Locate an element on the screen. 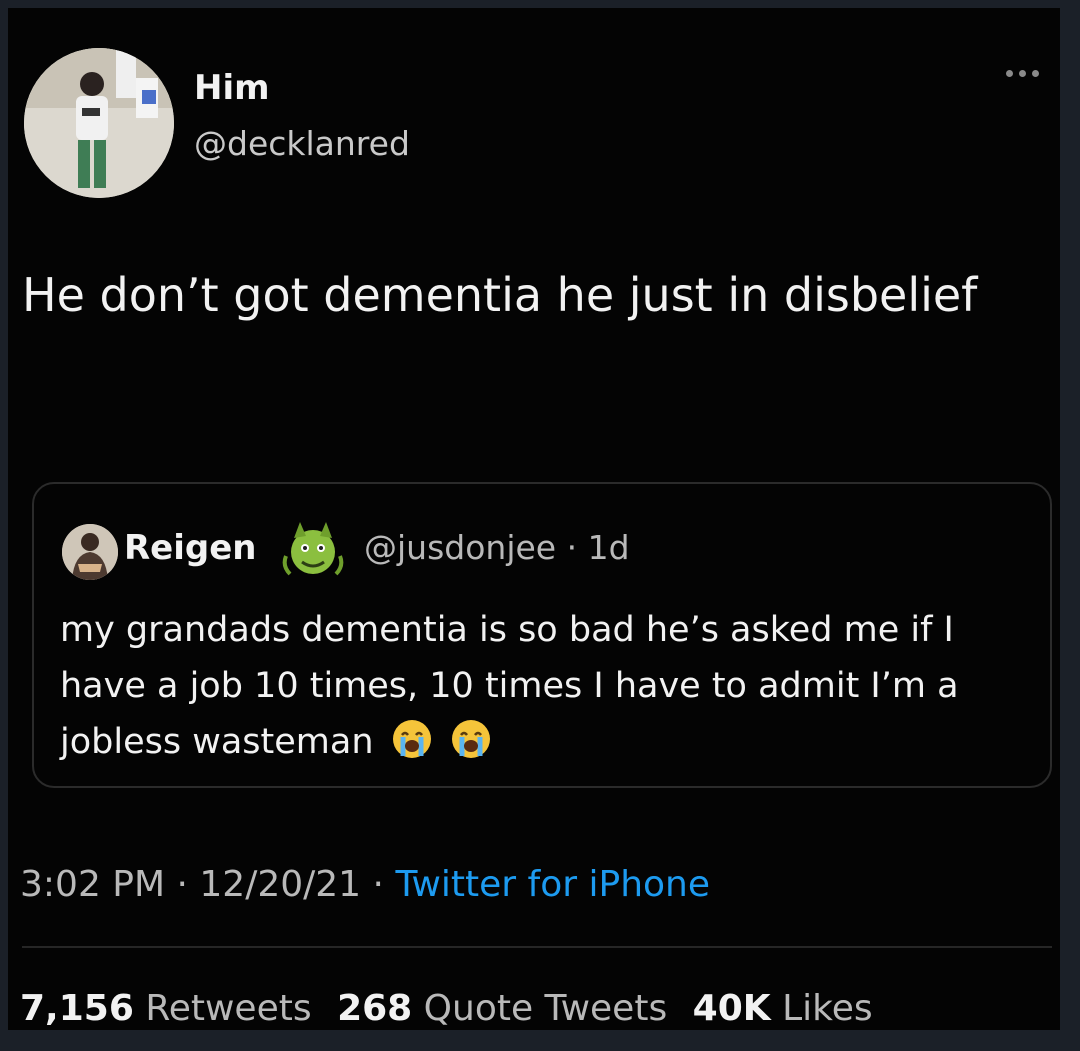 The image size is (1080, 1051). quoted-handle: @jusdonjee is located at coordinates (460, 547).